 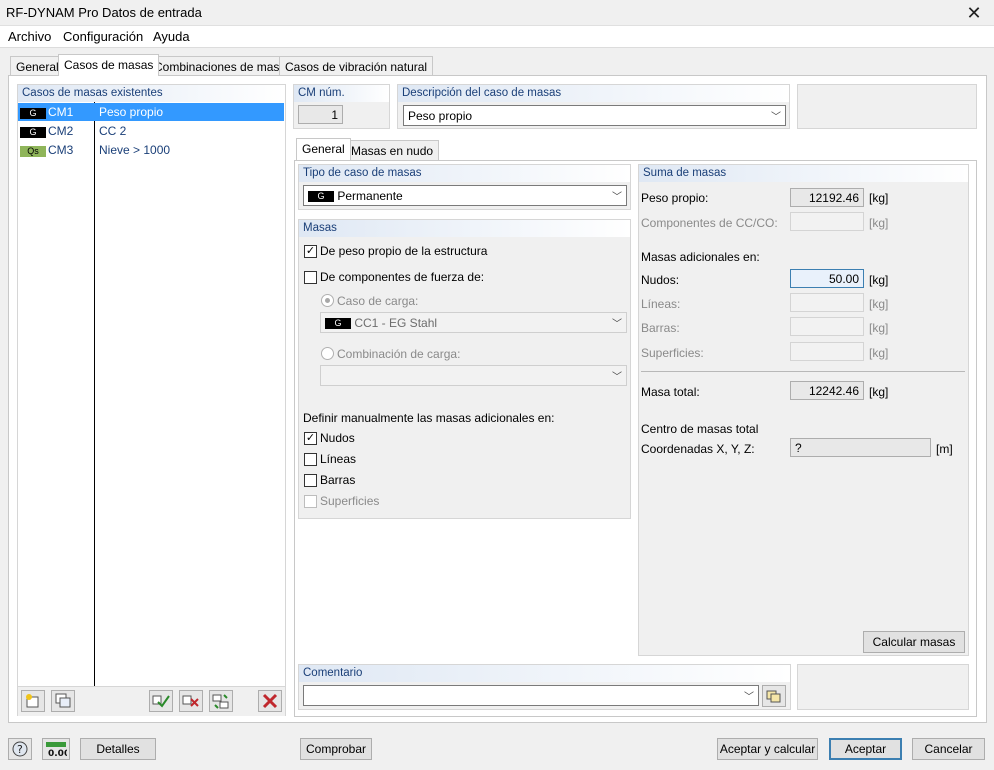 What do you see at coordinates (63, 701) in the screenshot?
I see `copy-case-icon` at bounding box center [63, 701].